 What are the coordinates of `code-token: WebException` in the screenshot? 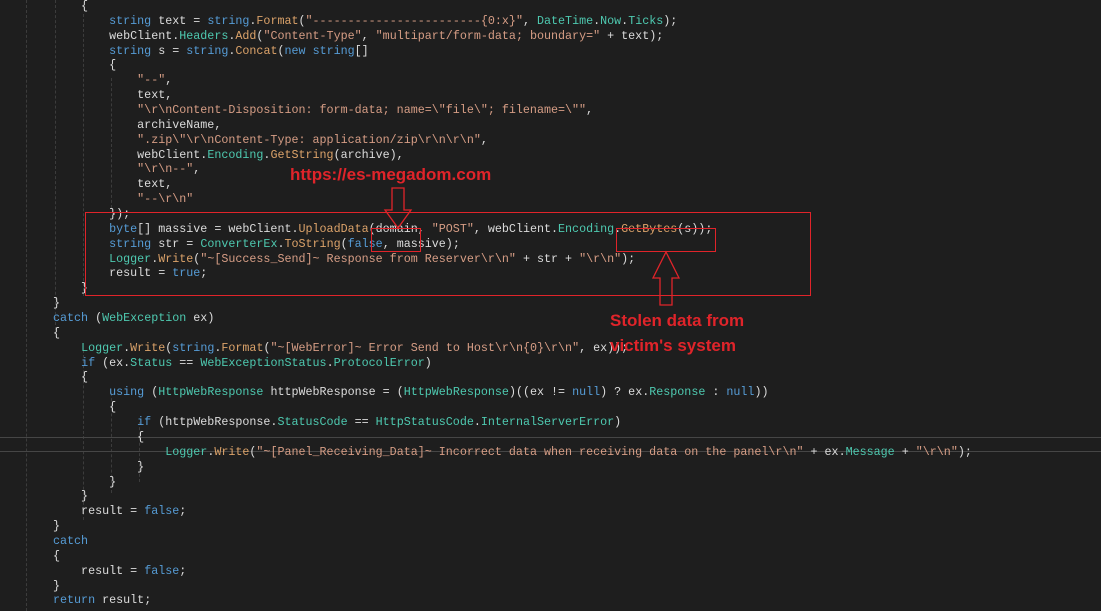 It's located at (144, 318).